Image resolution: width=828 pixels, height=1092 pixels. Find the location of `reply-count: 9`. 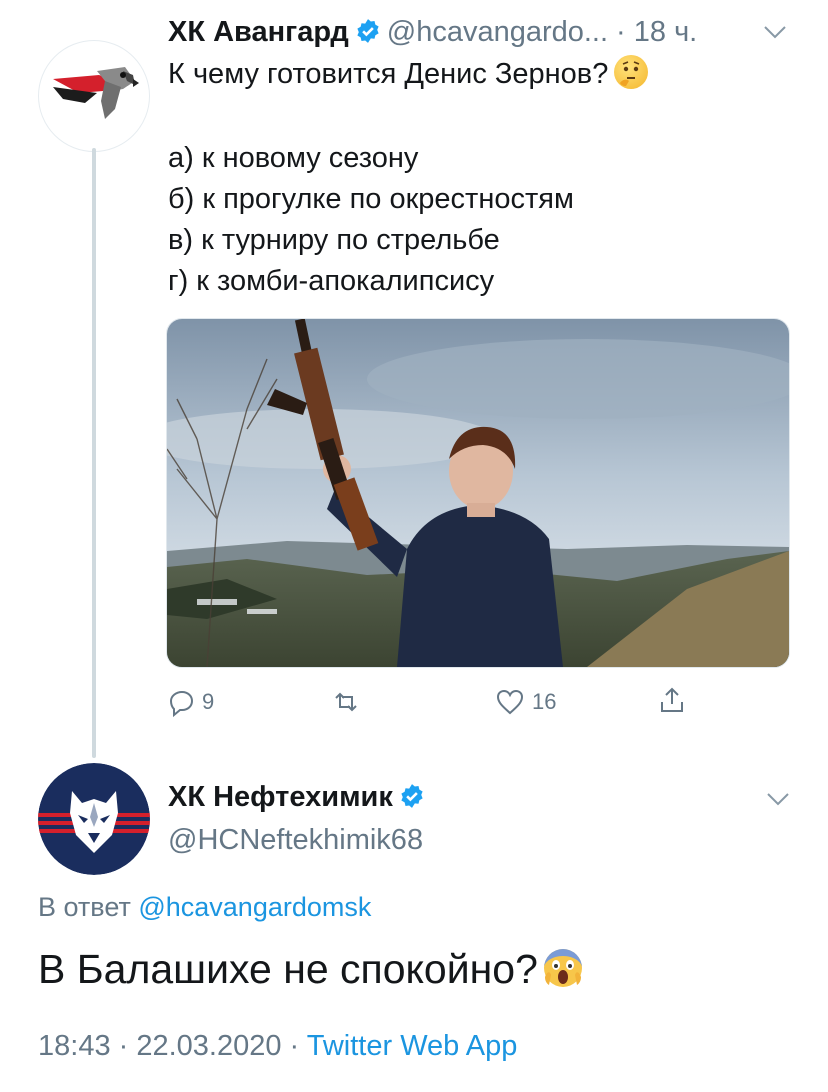

reply-count: 9 is located at coordinates (208, 701).